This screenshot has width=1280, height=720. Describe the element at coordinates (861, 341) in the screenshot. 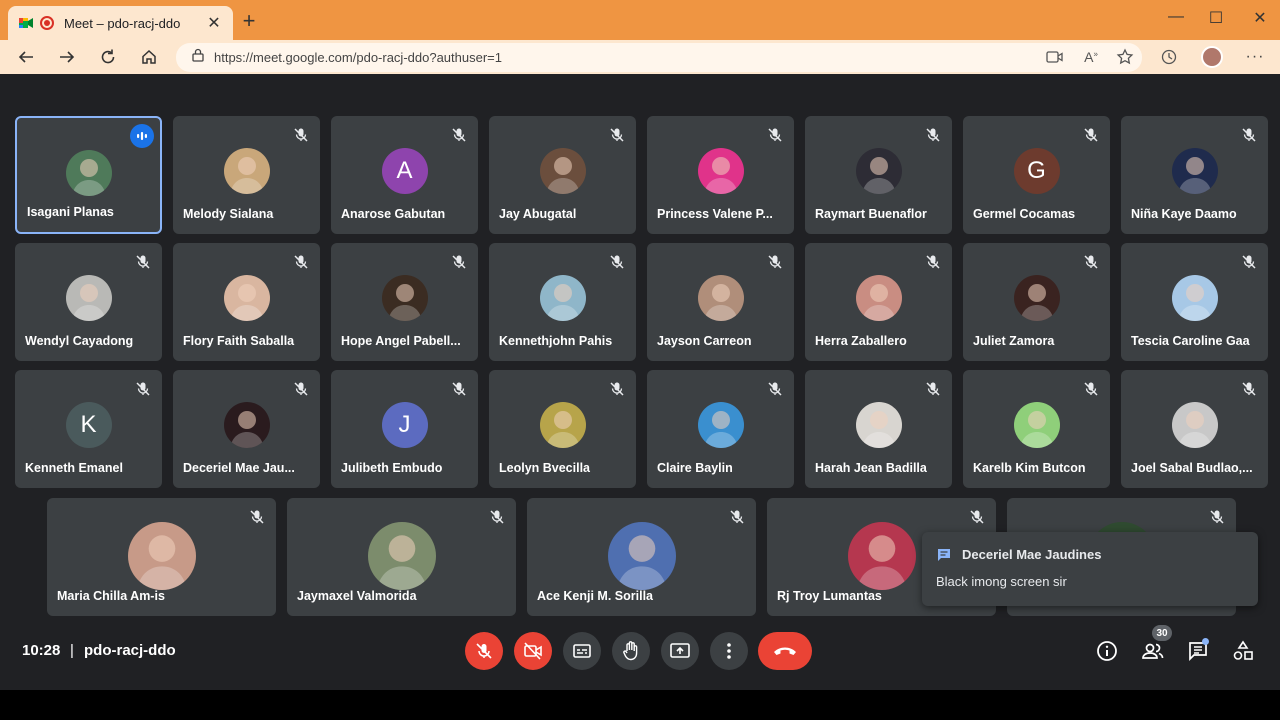

I see `participant-name: Herra Zaballero` at that location.